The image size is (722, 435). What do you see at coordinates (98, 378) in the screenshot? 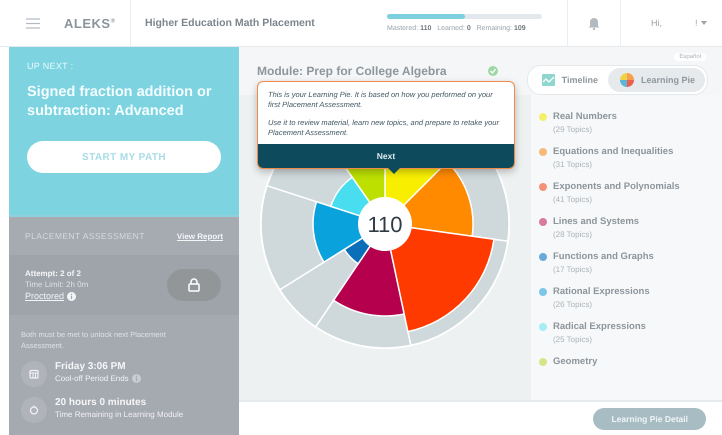
I see `condition-caption: Cool-off Period Ends` at bounding box center [98, 378].